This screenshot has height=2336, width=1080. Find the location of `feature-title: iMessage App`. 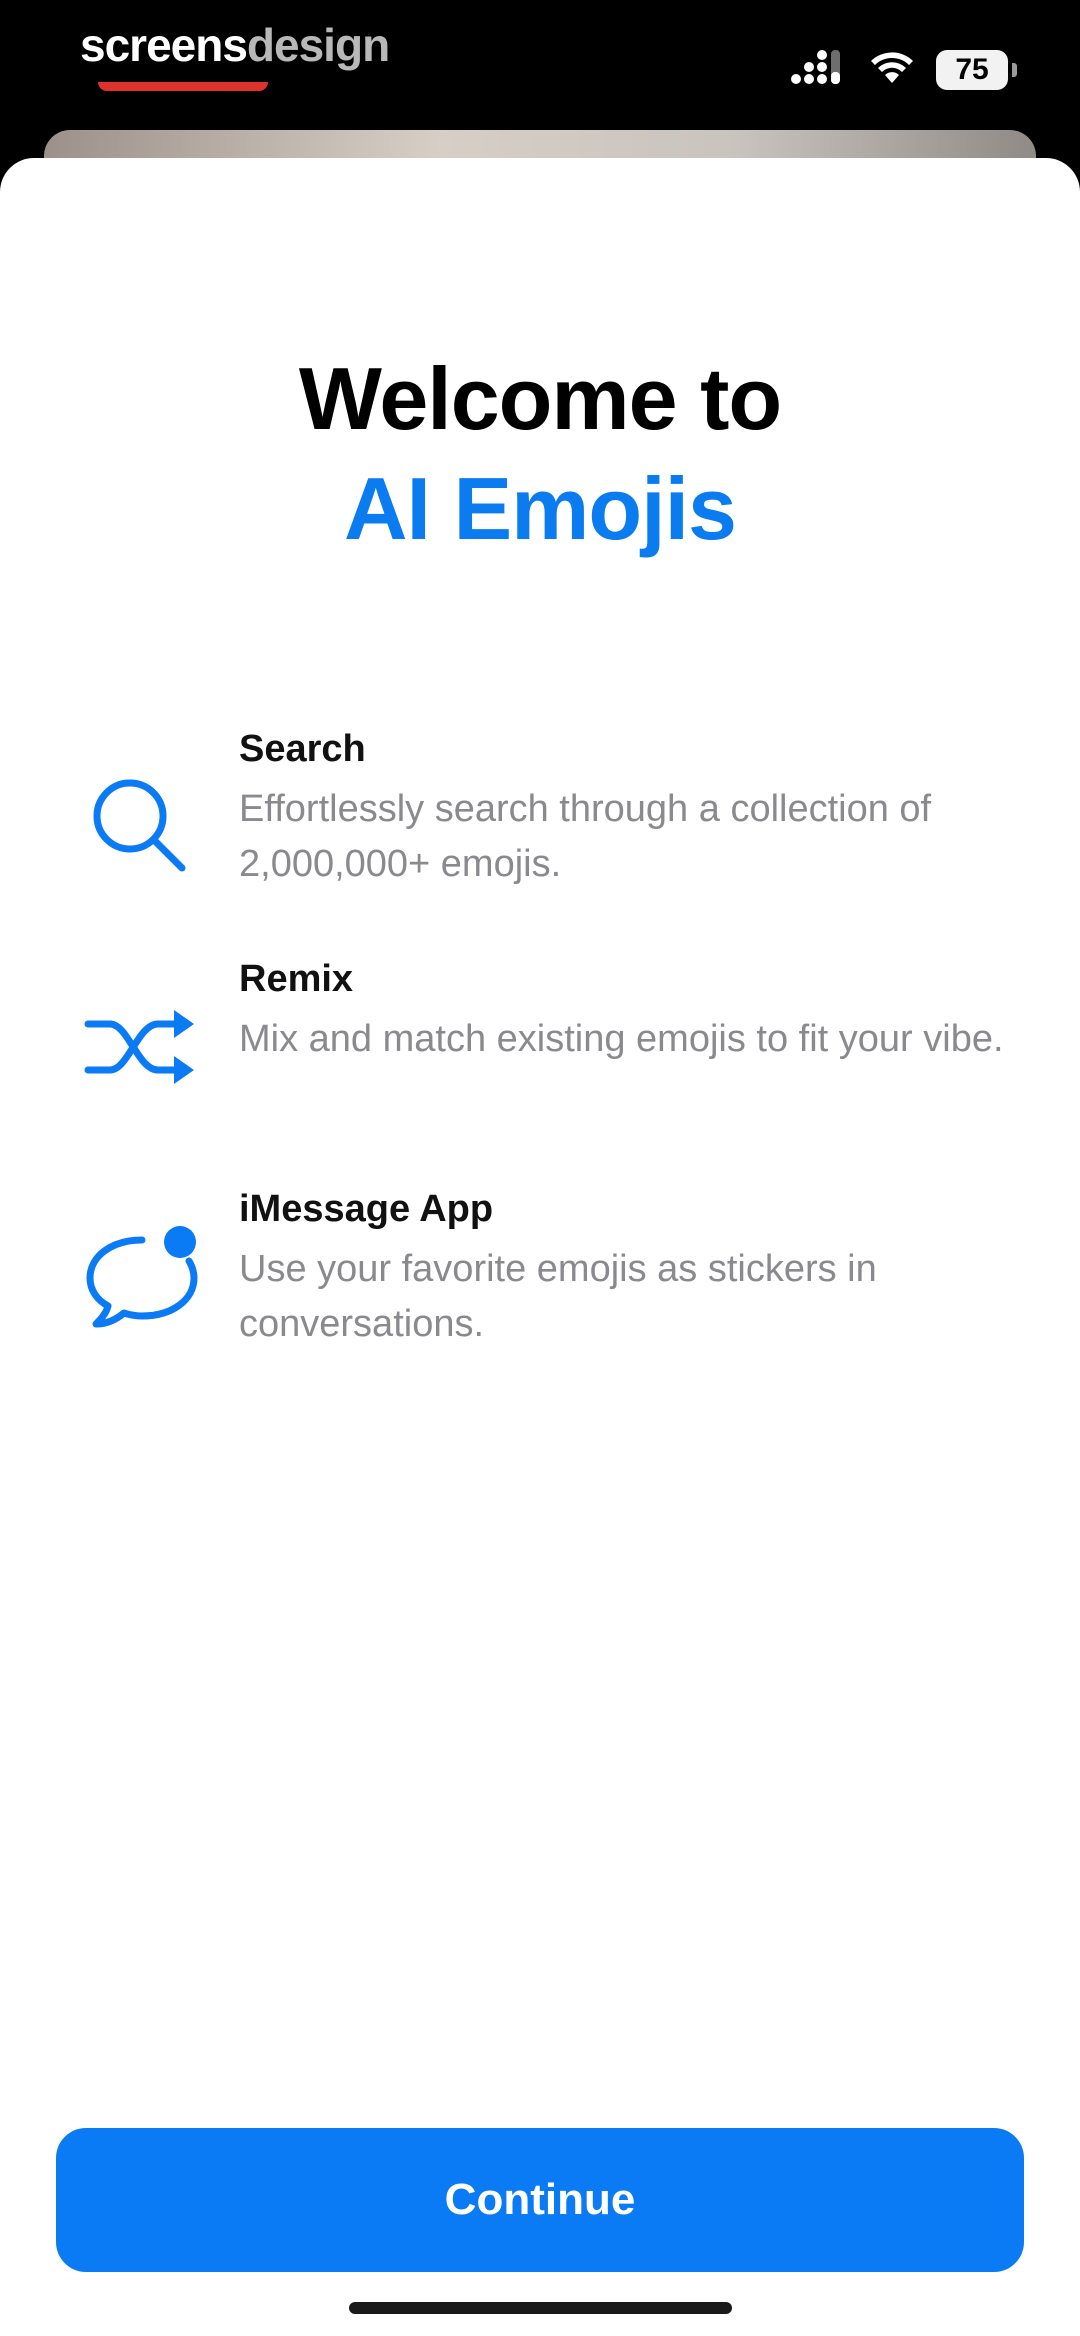

feature-title: iMessage App is located at coordinates (366, 1209).